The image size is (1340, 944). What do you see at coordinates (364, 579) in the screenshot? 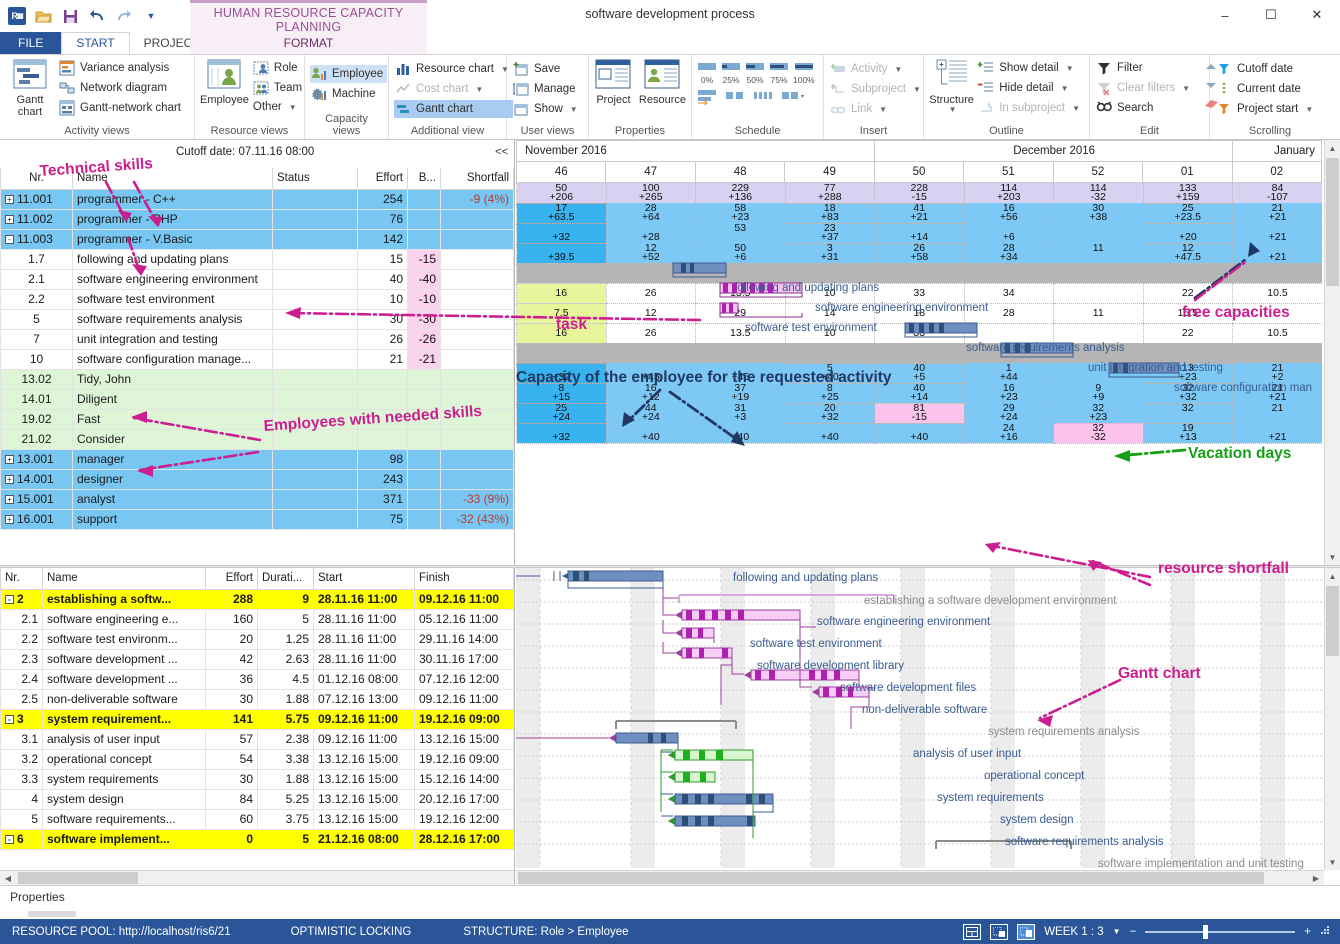
I see `gcol-start: Start` at bounding box center [364, 579].